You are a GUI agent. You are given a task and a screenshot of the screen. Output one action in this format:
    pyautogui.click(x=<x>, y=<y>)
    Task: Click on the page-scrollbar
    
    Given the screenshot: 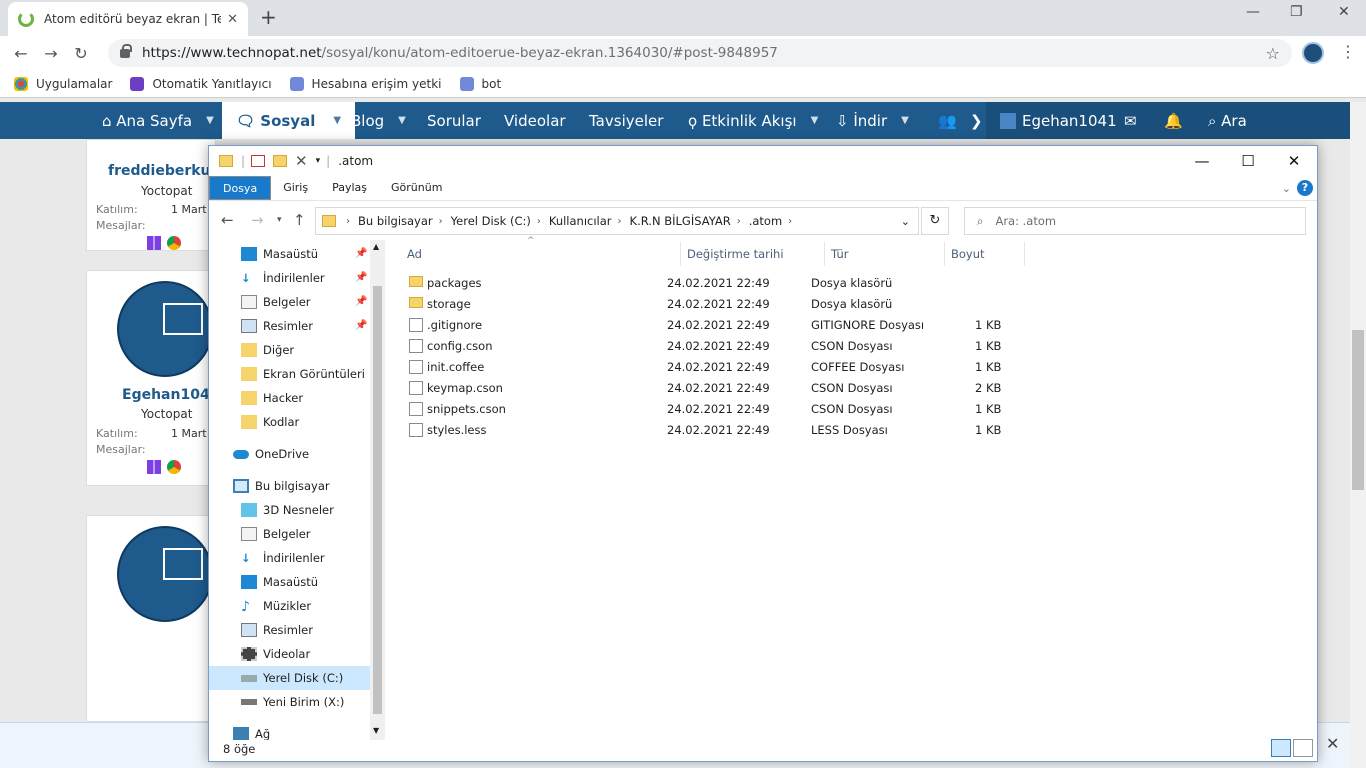 What is the action you would take?
    pyautogui.click(x=1358, y=435)
    